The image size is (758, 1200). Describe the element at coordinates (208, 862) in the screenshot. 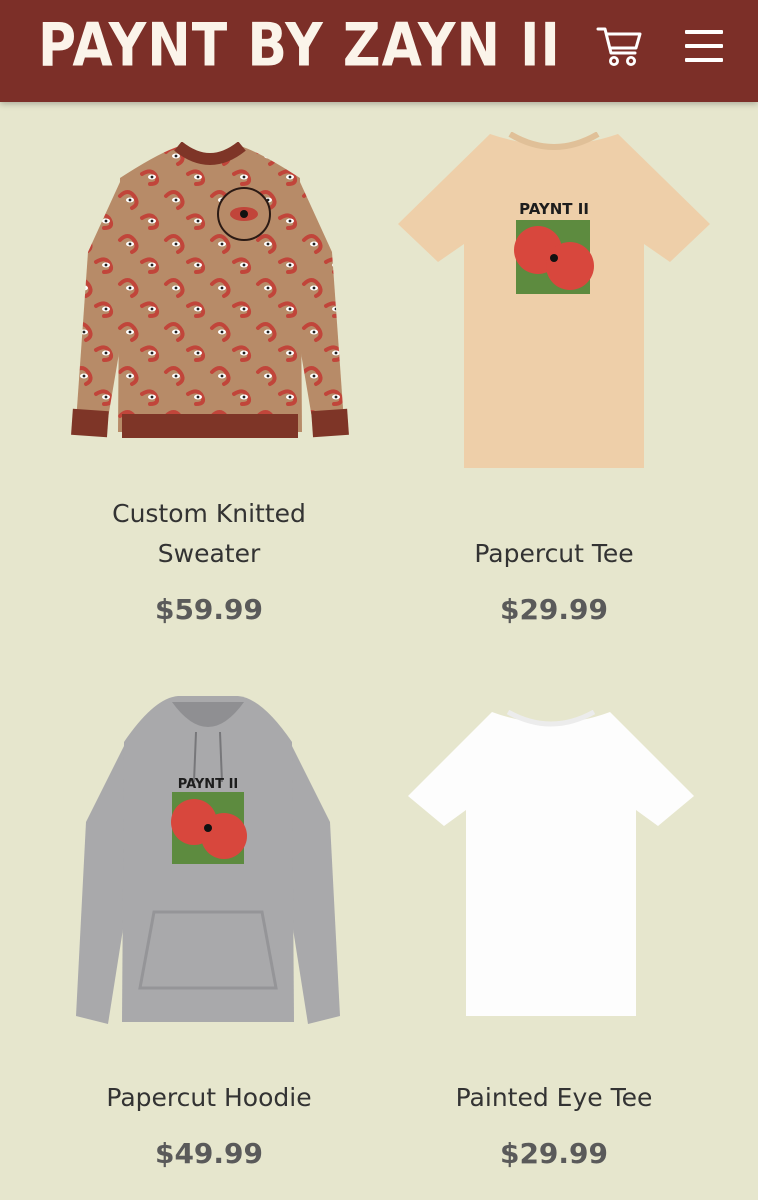

I see `product-image-papercut-hoodie: PAYNT II` at that location.